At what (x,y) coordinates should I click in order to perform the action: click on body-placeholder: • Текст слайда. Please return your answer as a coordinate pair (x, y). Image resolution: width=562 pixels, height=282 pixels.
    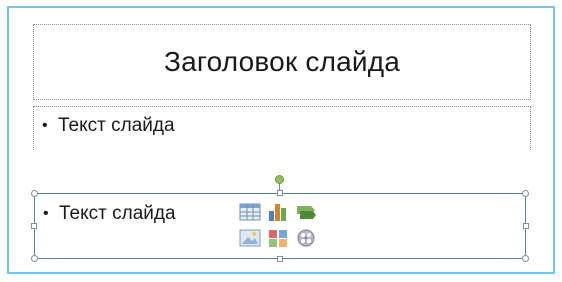
    Looking at the image, I should click on (282, 128).